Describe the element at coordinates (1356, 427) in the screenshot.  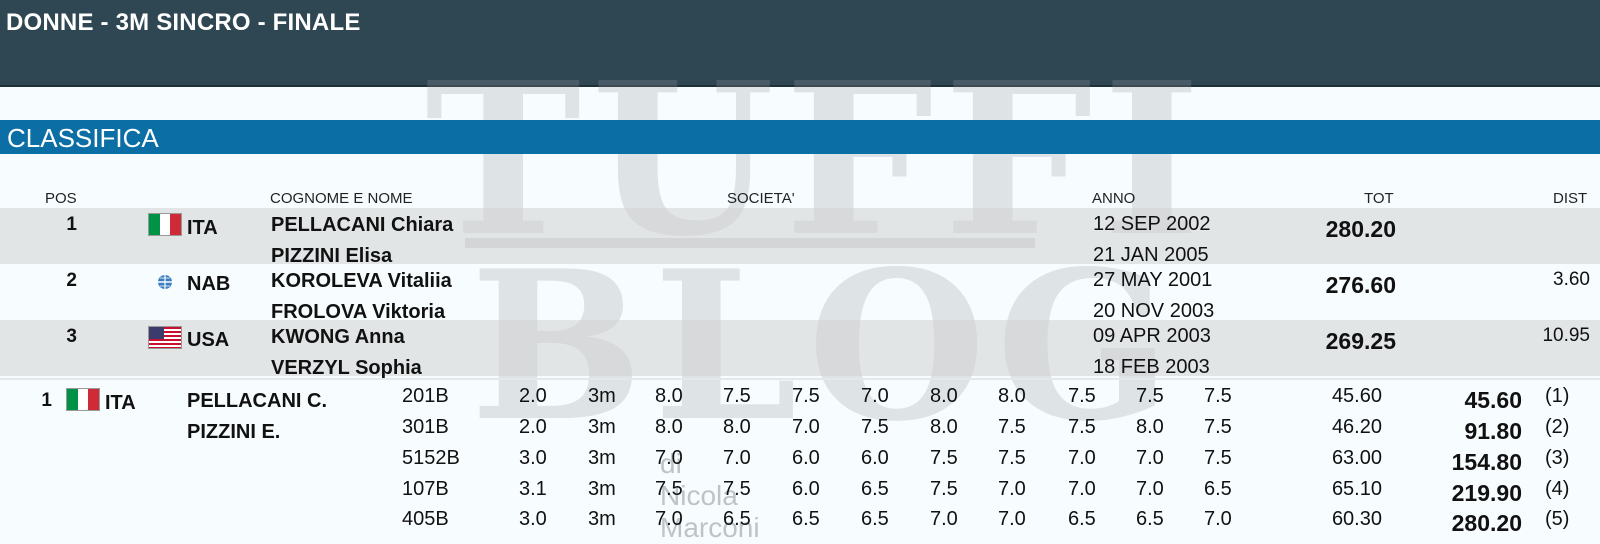
I see `dive-points: 46.20` at that location.